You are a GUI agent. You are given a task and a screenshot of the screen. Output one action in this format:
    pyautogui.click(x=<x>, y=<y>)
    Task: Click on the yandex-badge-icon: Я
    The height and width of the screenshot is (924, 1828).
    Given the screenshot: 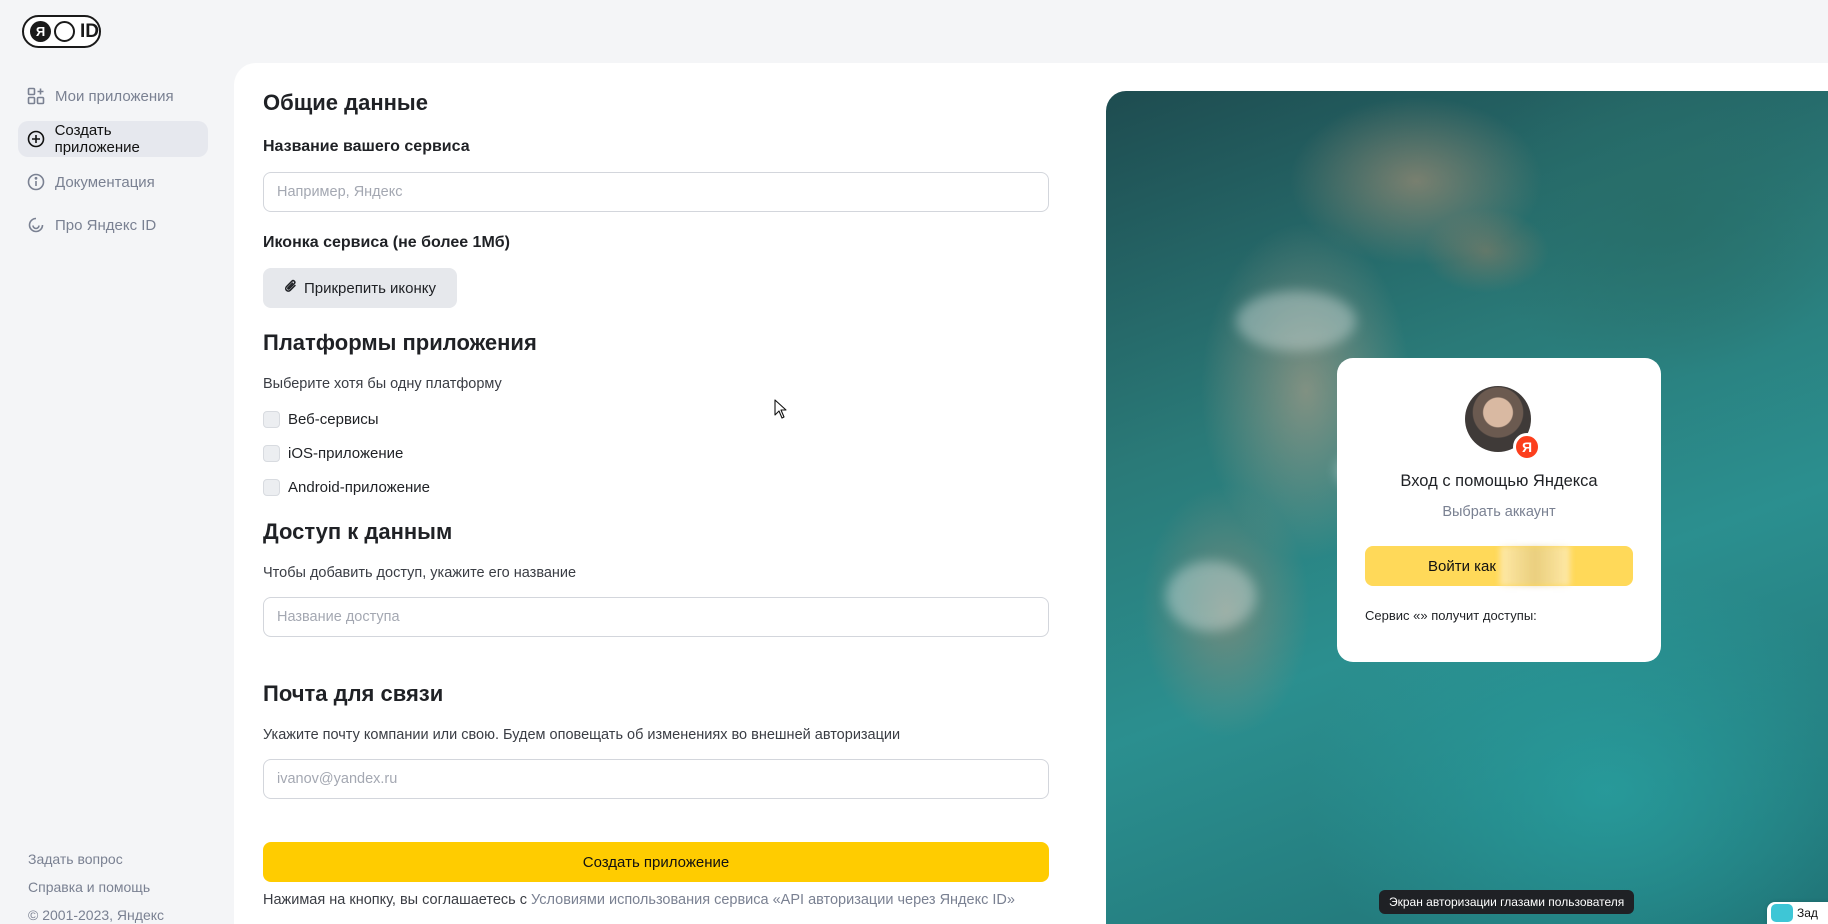 What is the action you would take?
    pyautogui.click(x=1527, y=447)
    